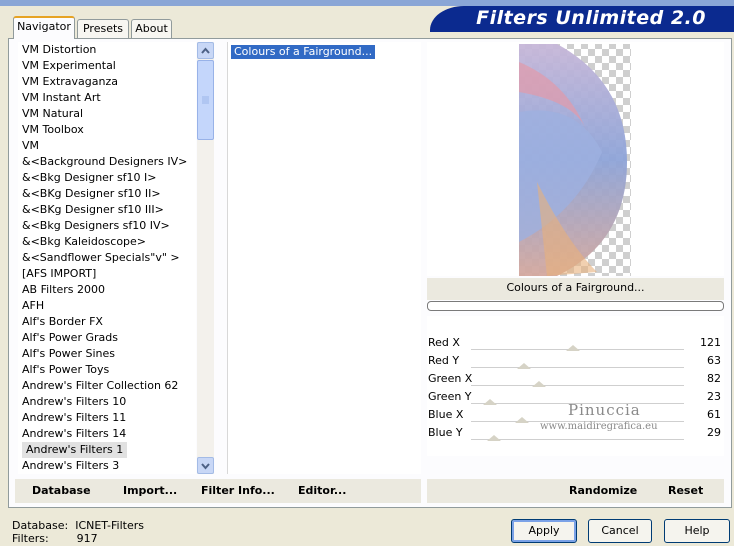 Image resolution: width=734 pixels, height=546 pixels. What do you see at coordinates (33, 305) in the screenshot?
I see `category-label: AFH` at bounding box center [33, 305].